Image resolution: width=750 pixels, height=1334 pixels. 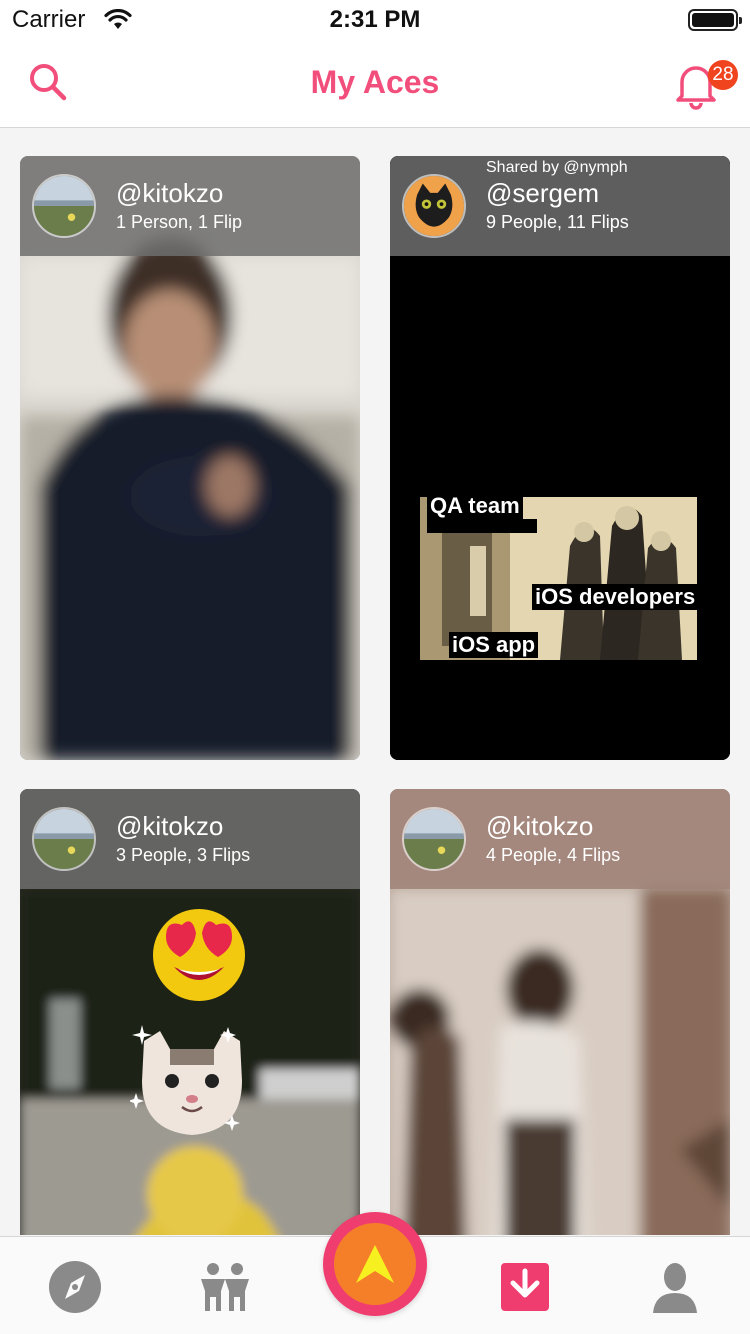 What do you see at coordinates (715, 20) in the screenshot?
I see `battery-icon` at bounding box center [715, 20].